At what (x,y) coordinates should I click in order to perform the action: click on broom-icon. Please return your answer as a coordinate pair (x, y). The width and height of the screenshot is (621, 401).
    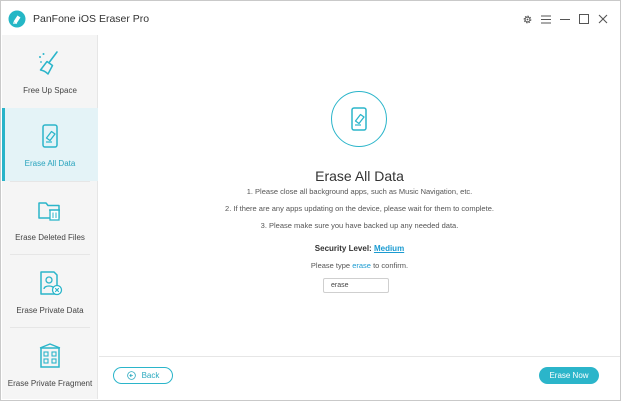
    Looking at the image, I should click on (48, 63).